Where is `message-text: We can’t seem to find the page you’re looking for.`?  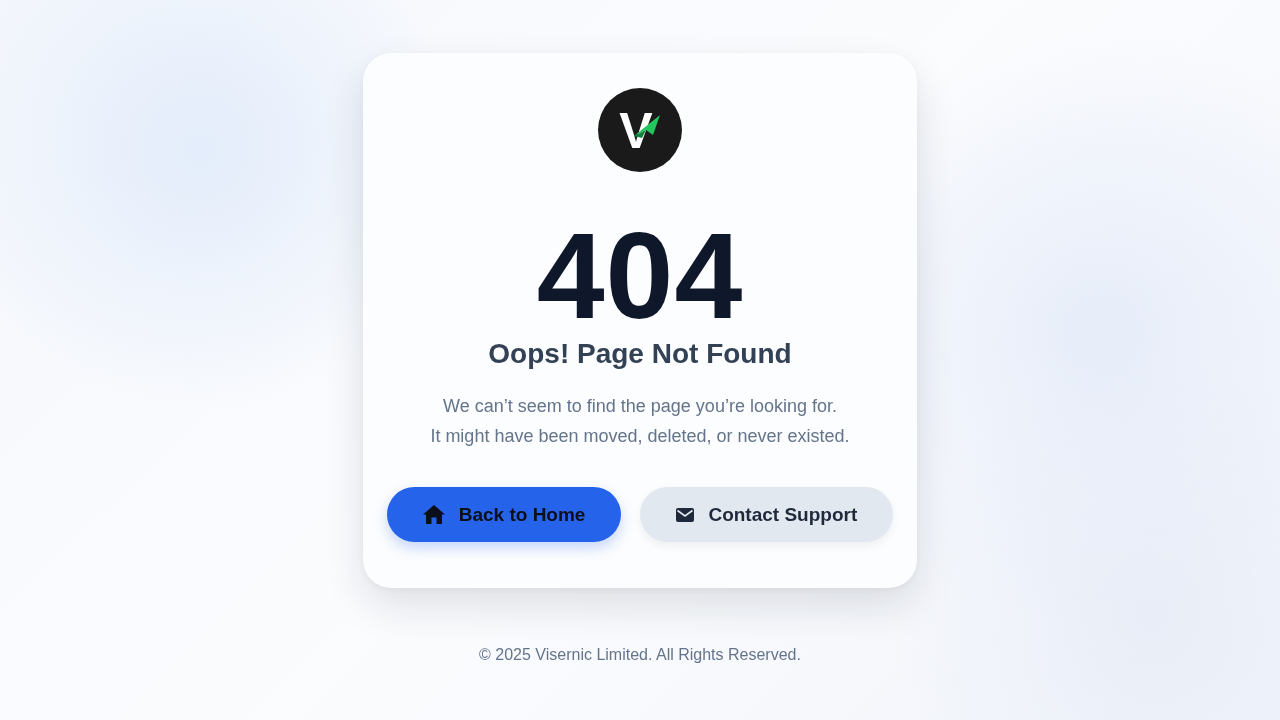
message-text: We can’t seem to find the page you’re looking for. is located at coordinates (640, 406).